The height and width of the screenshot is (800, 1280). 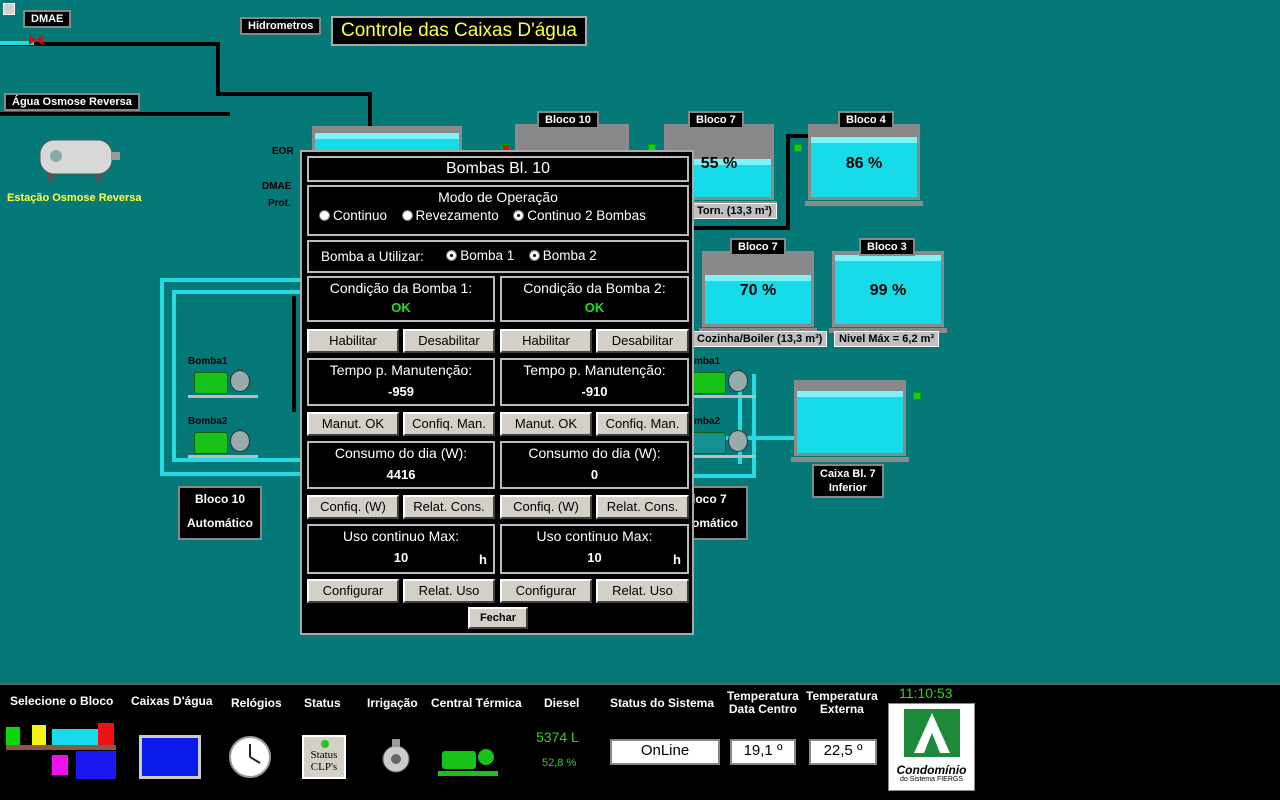 I want to click on pump-motor-1: Bomba1, so click(x=223, y=377).